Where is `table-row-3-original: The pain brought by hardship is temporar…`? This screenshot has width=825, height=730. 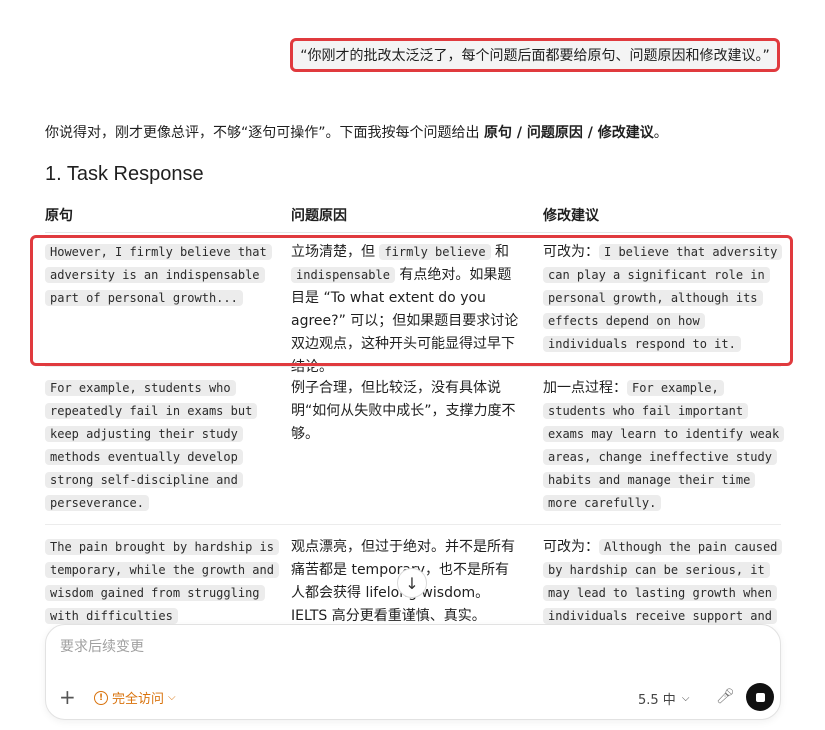
table-row-3-original: The pain brought by hardship is temporar… is located at coordinates (162, 580).